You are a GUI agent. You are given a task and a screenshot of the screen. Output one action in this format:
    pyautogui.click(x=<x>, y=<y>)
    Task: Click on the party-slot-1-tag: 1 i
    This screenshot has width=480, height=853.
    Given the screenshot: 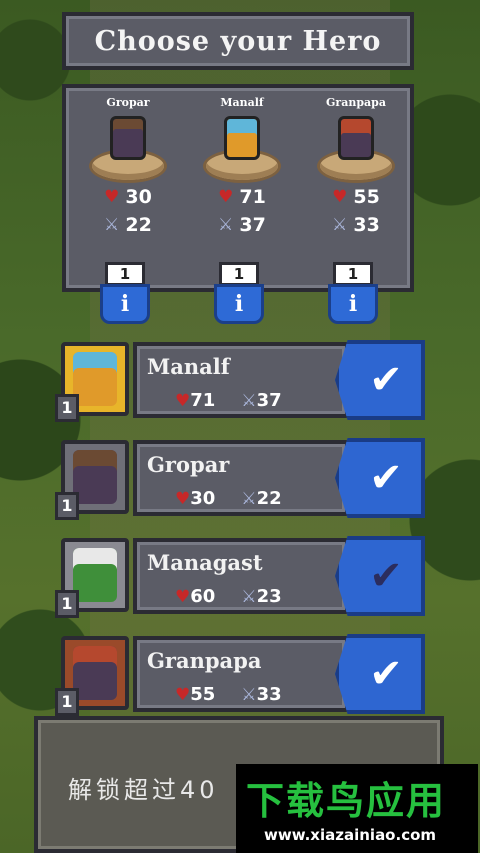 What is the action you would take?
    pyautogui.click(x=125, y=293)
    